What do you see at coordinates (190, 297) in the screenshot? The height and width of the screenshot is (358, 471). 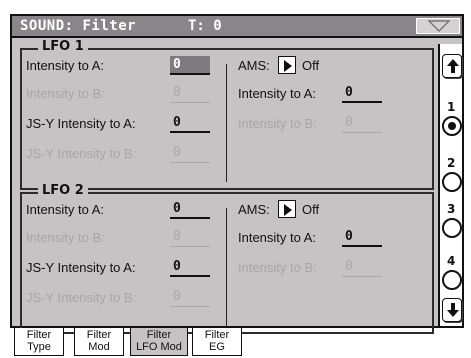 I see `lfo2-jsy-b-field: 0` at bounding box center [190, 297].